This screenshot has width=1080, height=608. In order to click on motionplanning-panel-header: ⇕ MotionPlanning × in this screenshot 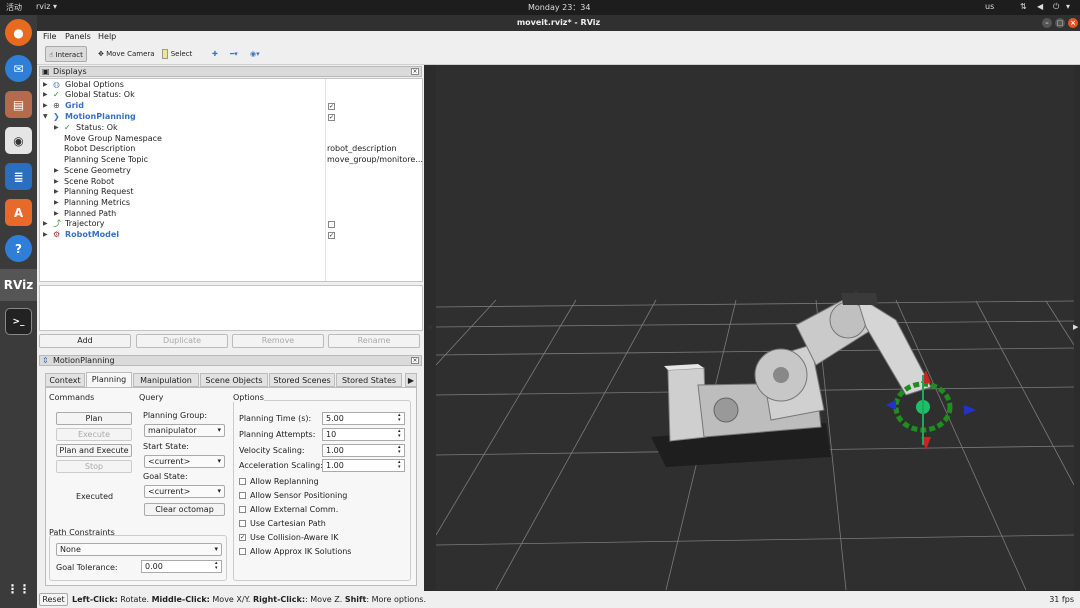, I will do `click(230, 360)`.